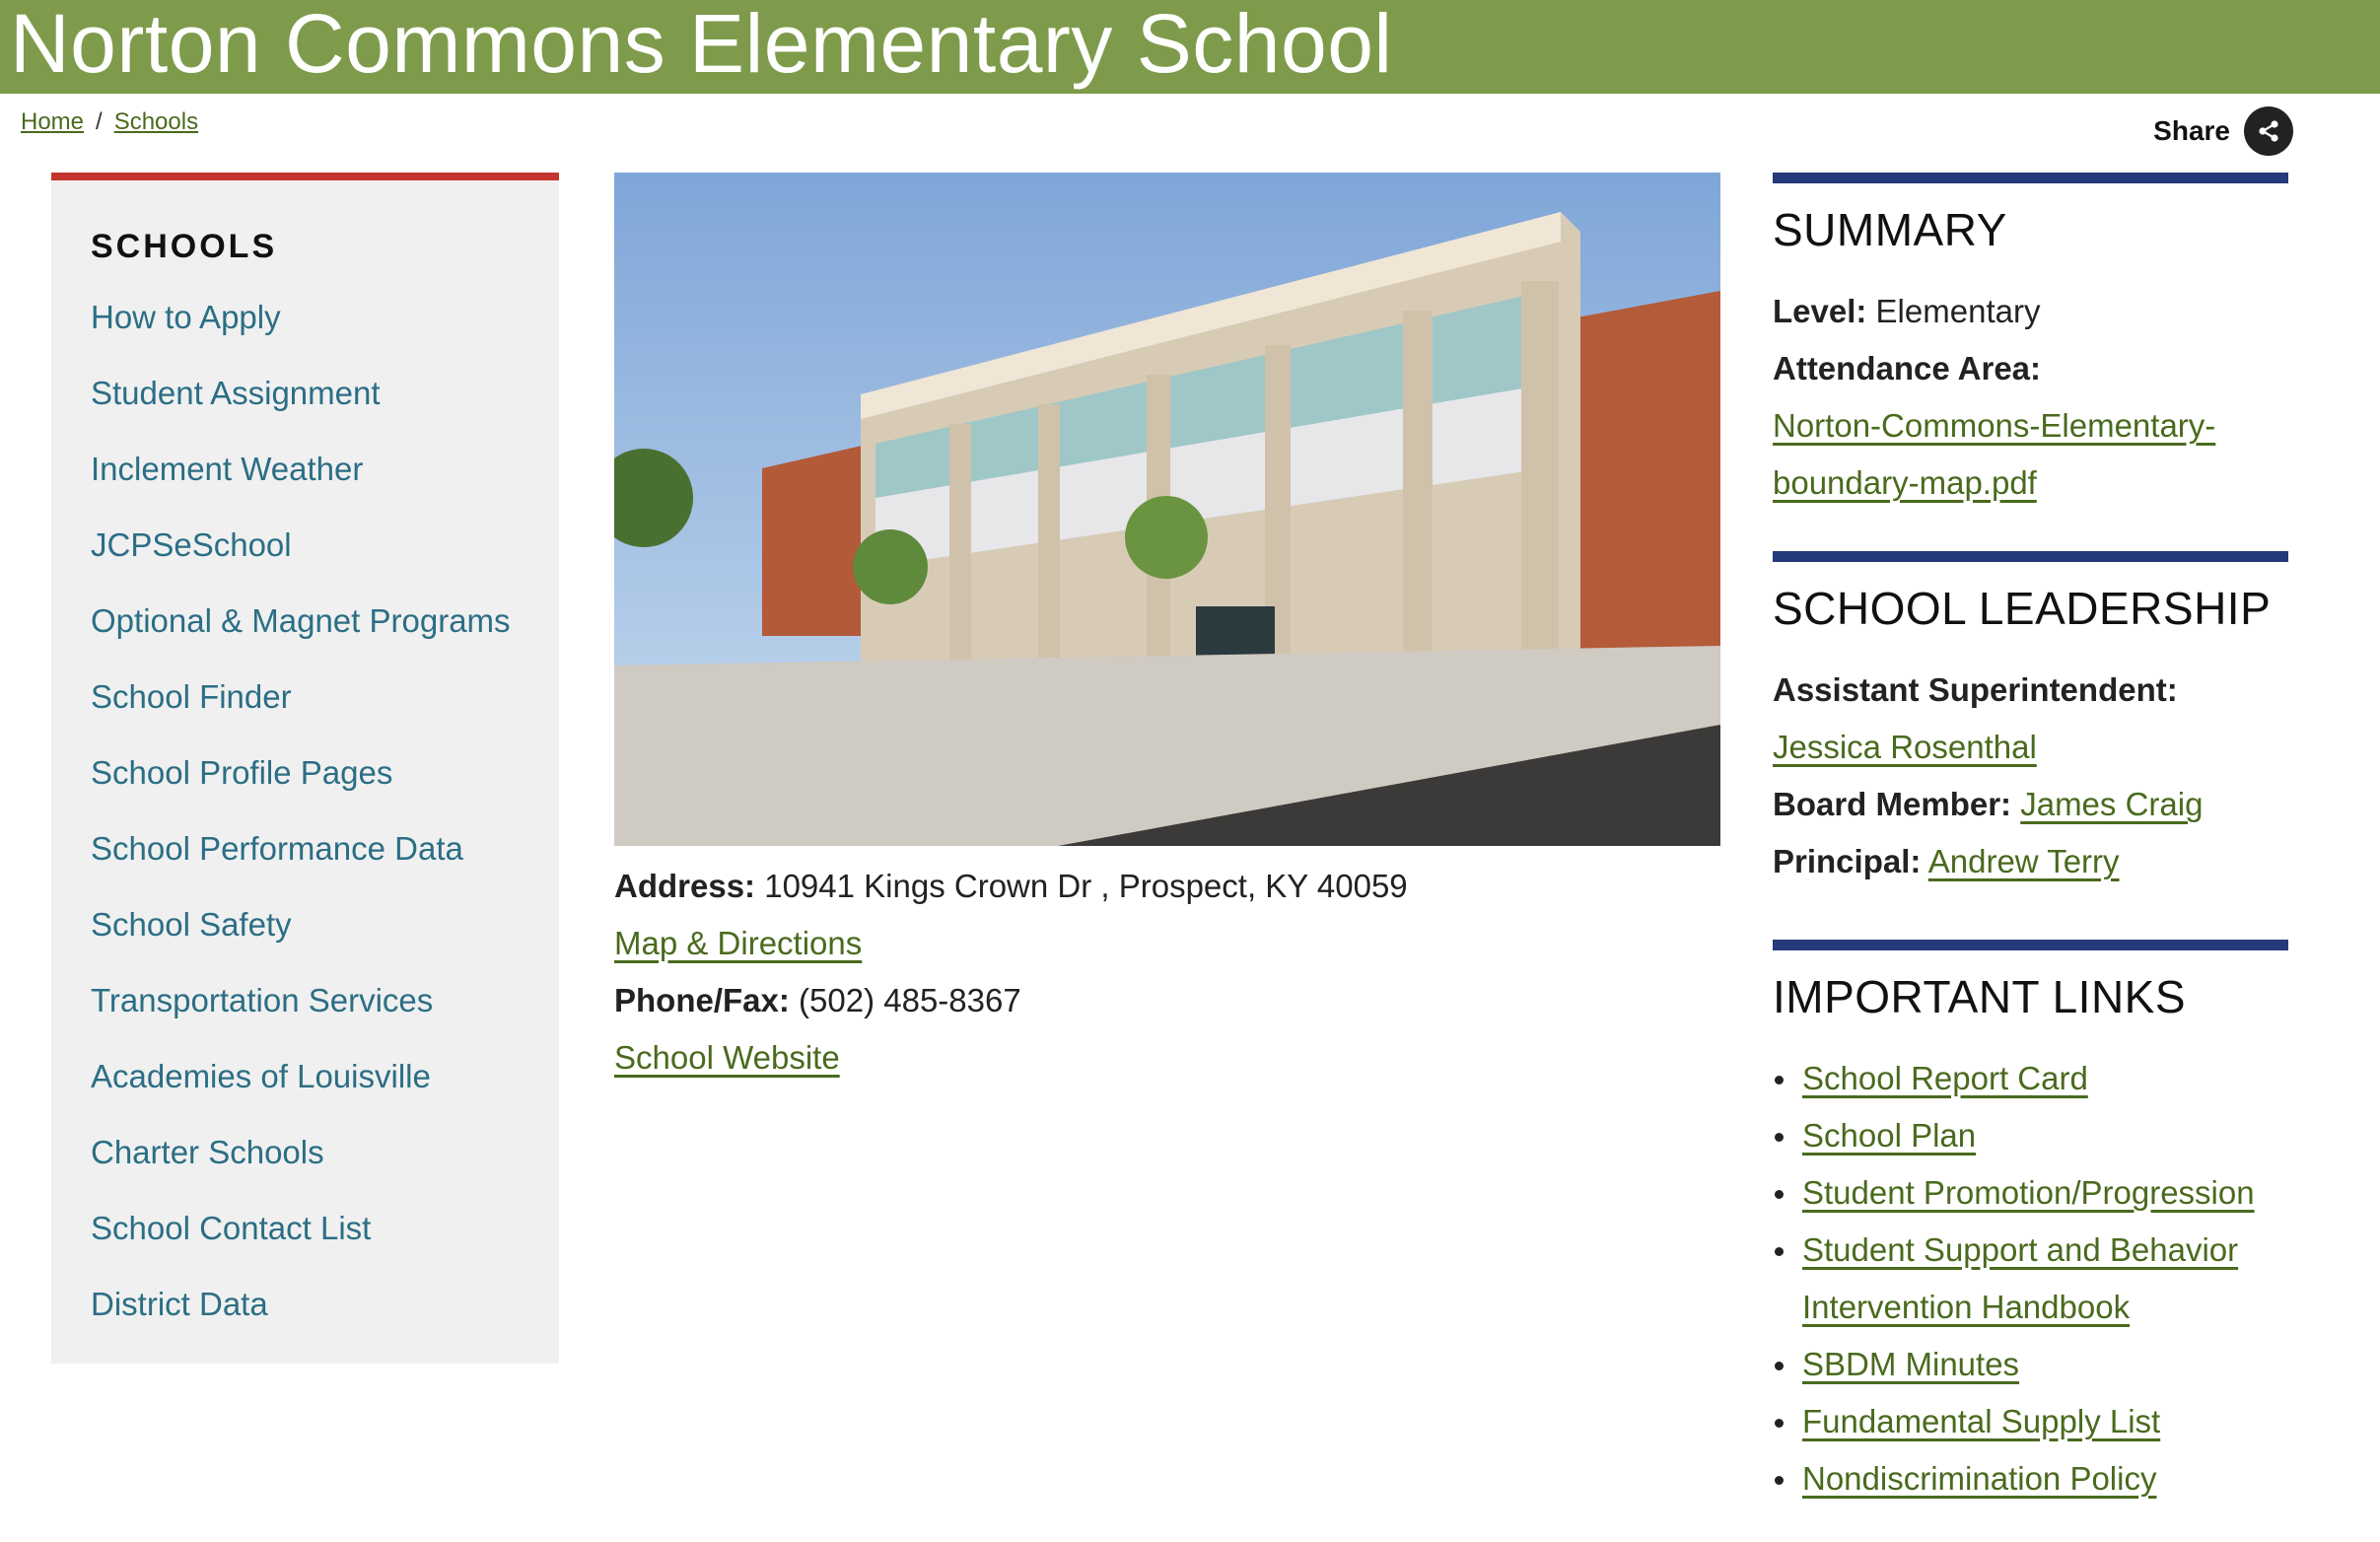 This screenshot has height=1542, width=2380. Describe the element at coordinates (2191, 130) in the screenshot. I see `share-label: Share` at that location.